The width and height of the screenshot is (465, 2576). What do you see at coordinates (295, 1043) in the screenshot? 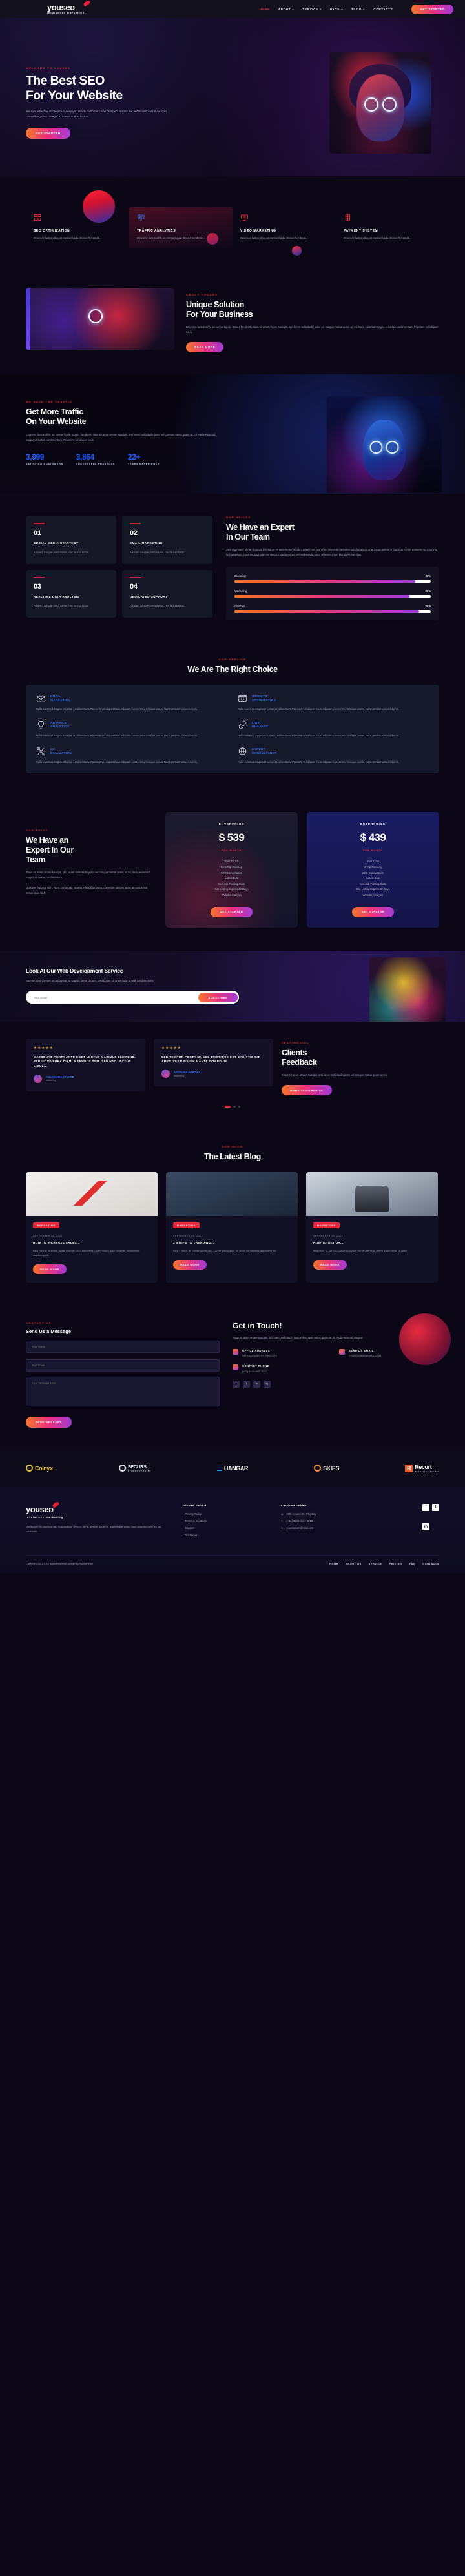
I see `testimonials-eyebrow: TESTIMONIAL` at bounding box center [295, 1043].